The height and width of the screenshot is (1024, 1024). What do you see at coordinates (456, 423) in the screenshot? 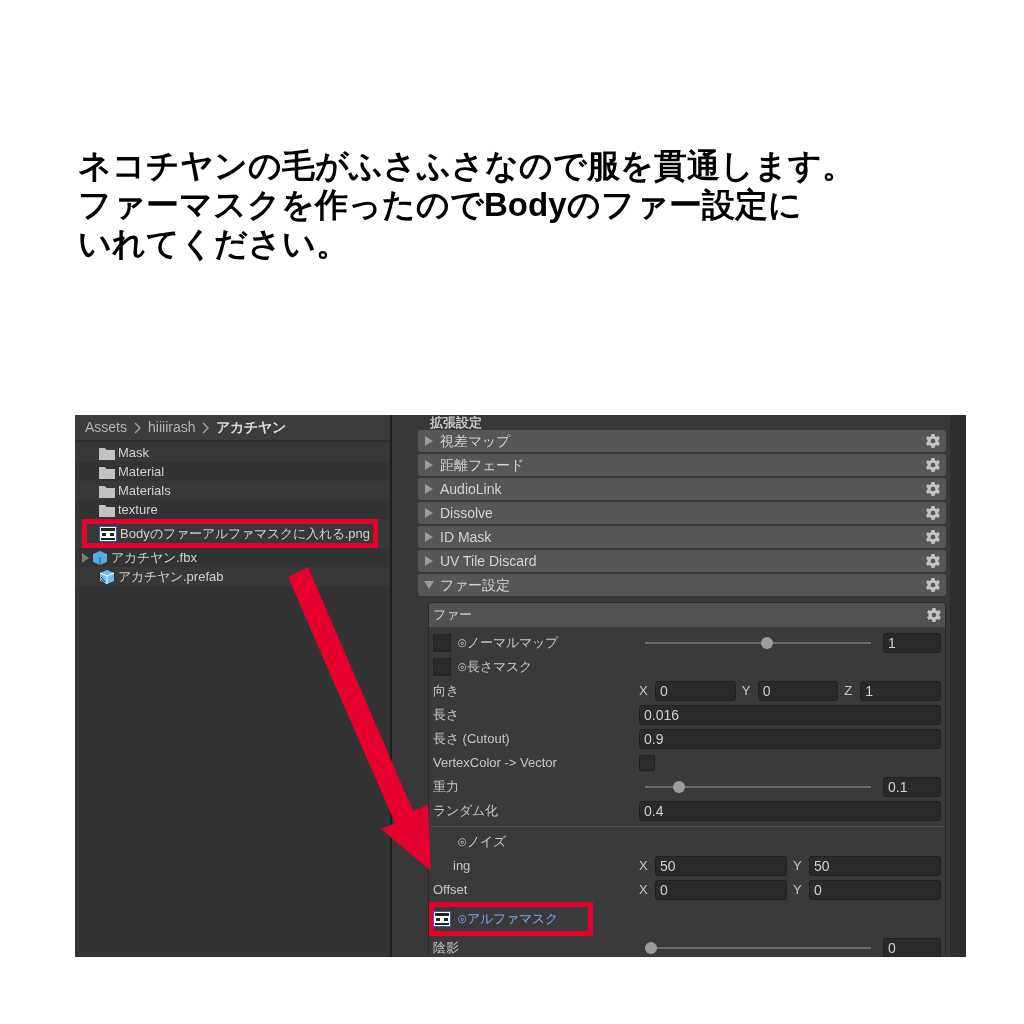
I see `section-title: 拡張設定` at bounding box center [456, 423].